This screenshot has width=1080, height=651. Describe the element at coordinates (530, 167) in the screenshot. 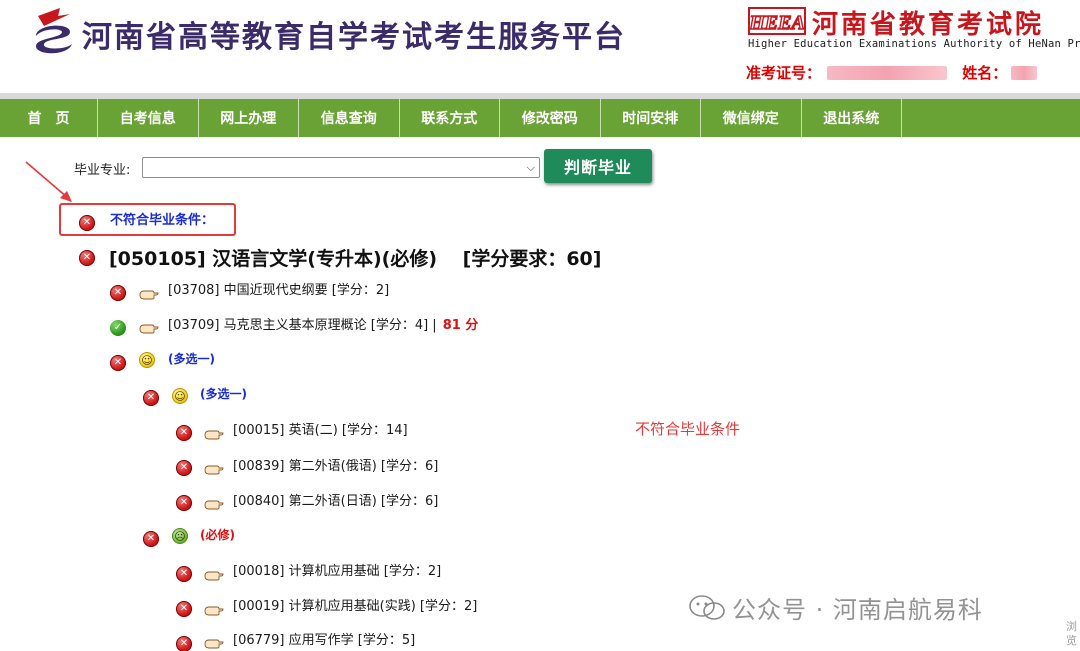

I see `chevron-down-icon: ⌵` at that location.